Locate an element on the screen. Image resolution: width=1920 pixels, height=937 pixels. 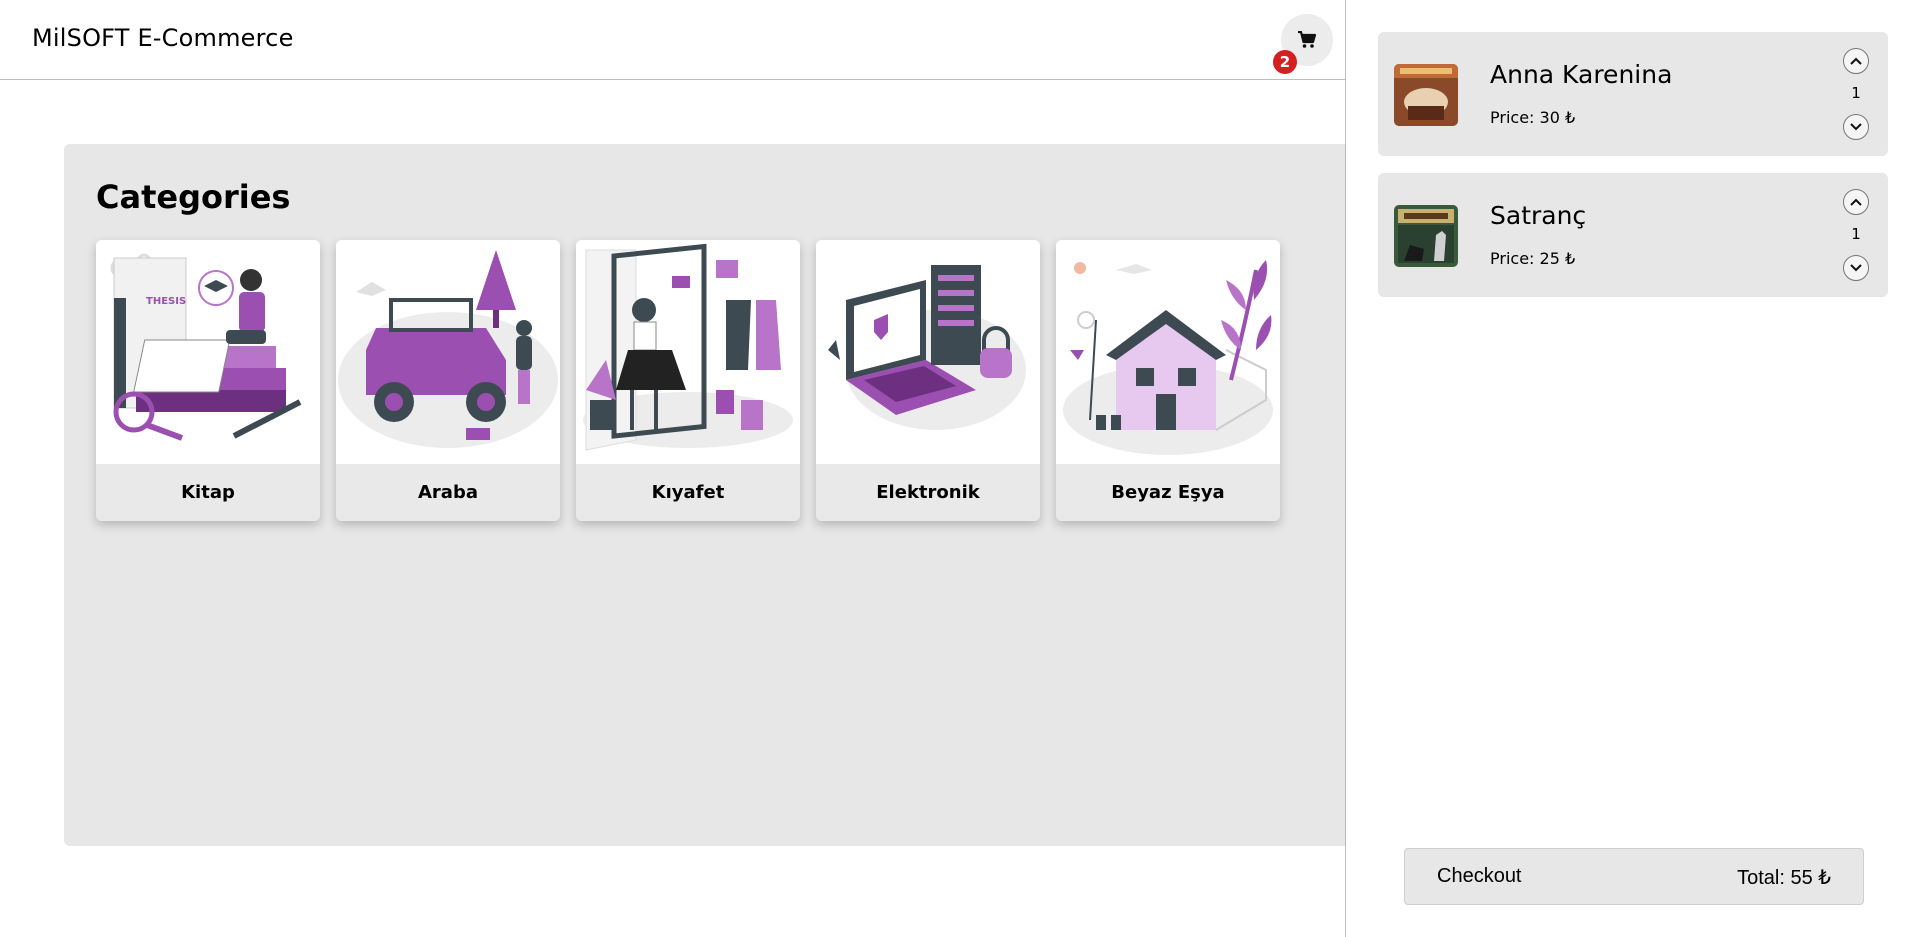
category-card-araba: Araba is located at coordinates (448, 380).